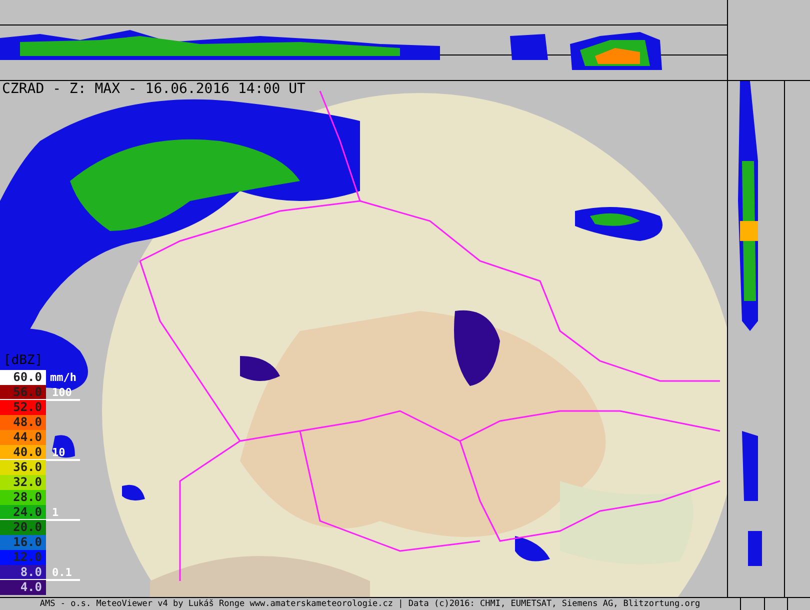 This screenshot has width=810, height=610. I want to click on footer-credits: AMS - o.s. MeteoViewer v4 by Lukáš Ronge www.amaterskameteorologie.cz | Data (c)2016: CHMI, EUMETSAT, Siemens AG, Blitzortung.org, so click(370, 604).